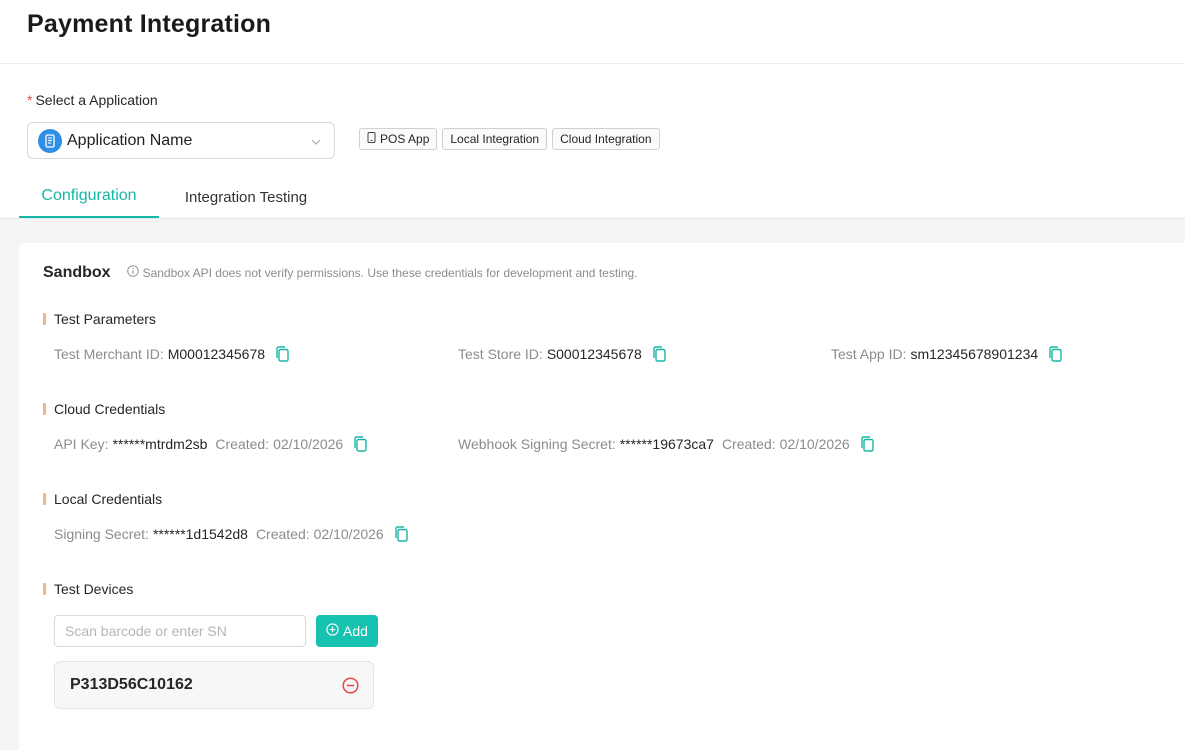 The image size is (1185, 750). What do you see at coordinates (81, 444) in the screenshot?
I see `api-key-label: API Key:` at bounding box center [81, 444].